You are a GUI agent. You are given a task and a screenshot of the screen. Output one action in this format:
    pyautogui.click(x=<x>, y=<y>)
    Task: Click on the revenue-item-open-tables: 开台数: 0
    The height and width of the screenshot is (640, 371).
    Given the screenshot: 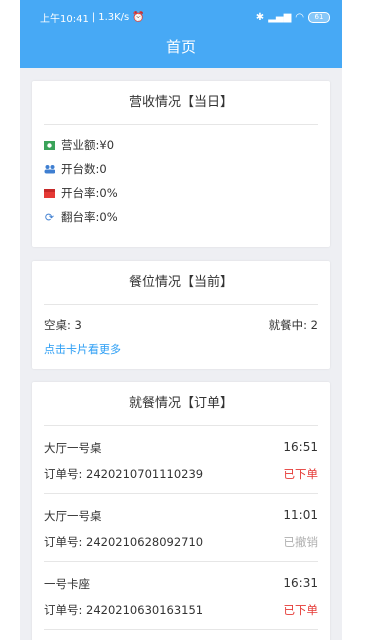 What is the action you would take?
    pyautogui.click(x=181, y=169)
    